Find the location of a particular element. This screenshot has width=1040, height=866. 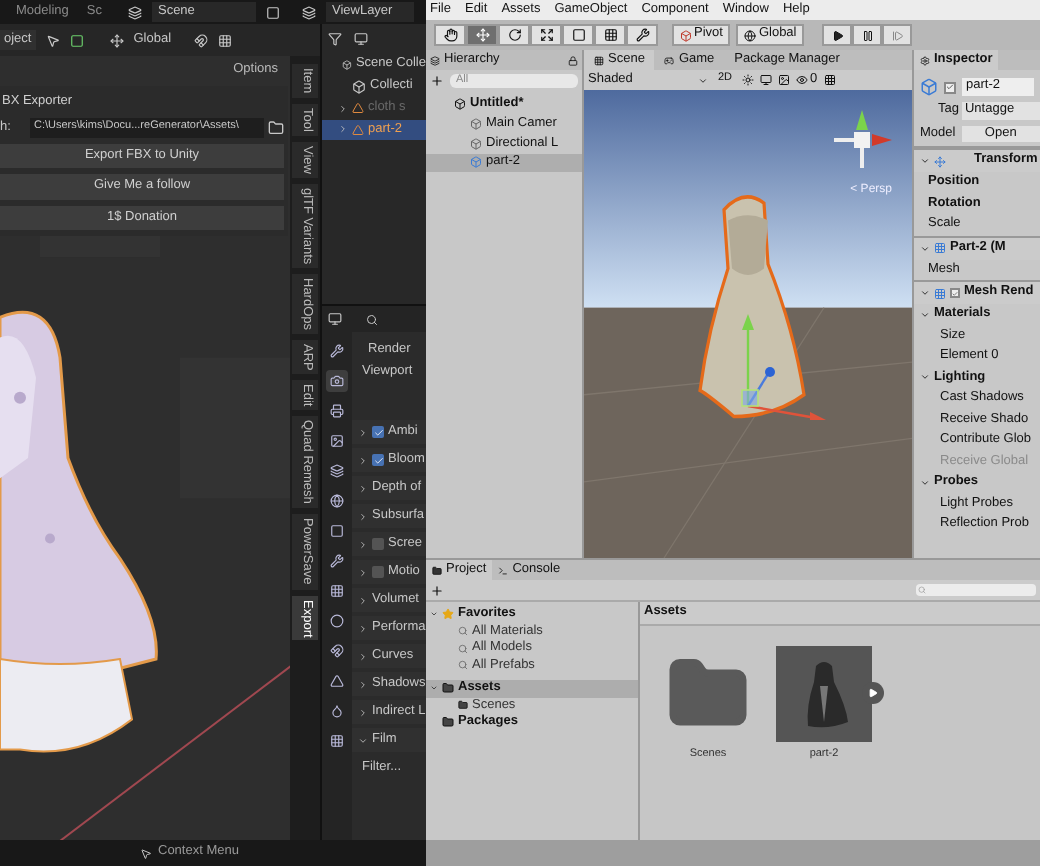

sun-icon is located at coordinates (748, 80).